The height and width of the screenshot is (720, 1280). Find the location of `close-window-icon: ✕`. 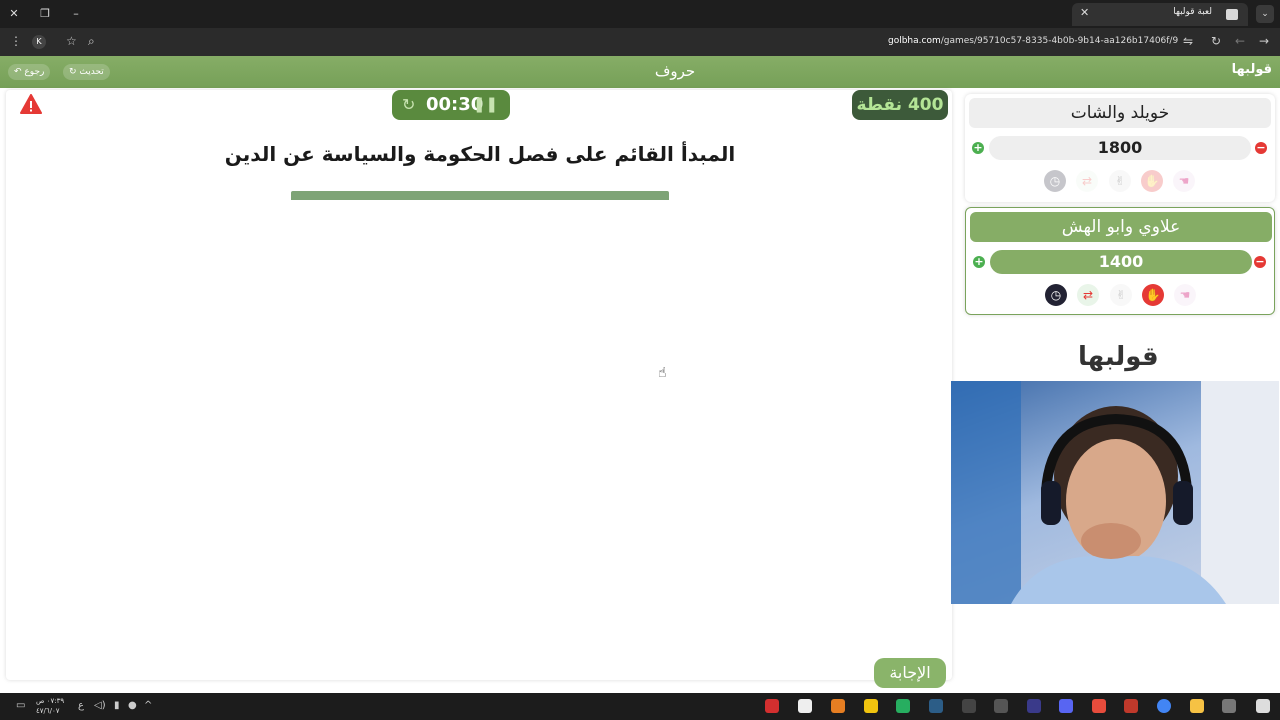

close-window-icon: ✕ is located at coordinates (14, 14).